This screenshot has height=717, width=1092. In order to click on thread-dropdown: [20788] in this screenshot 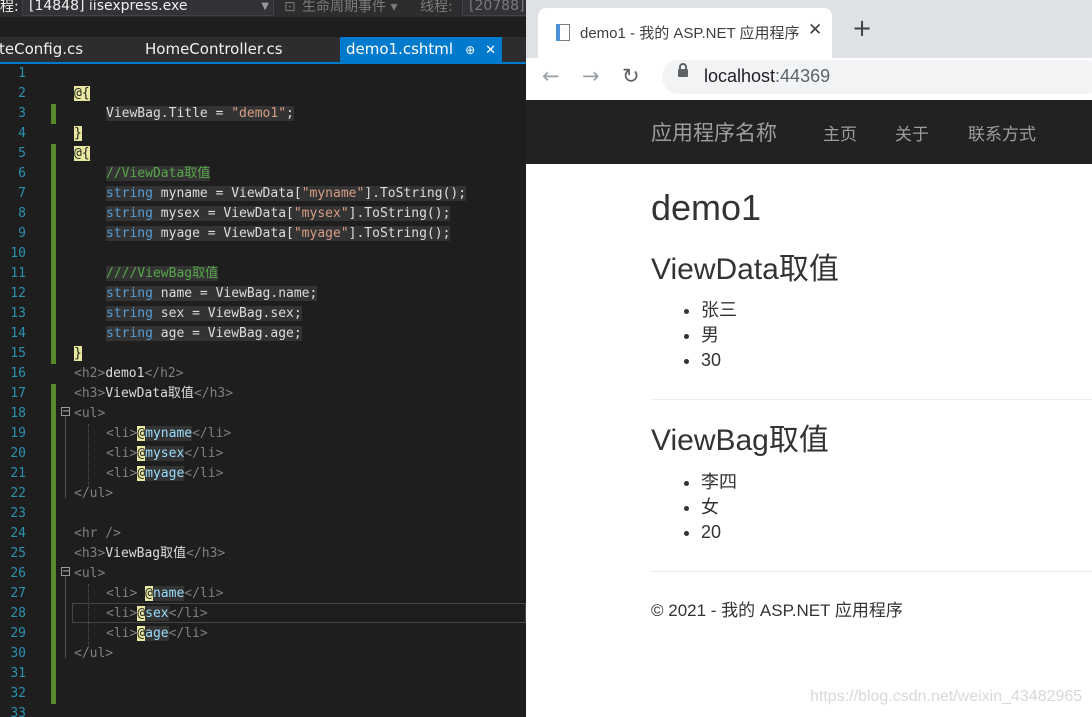, I will do `click(494, 8)`.